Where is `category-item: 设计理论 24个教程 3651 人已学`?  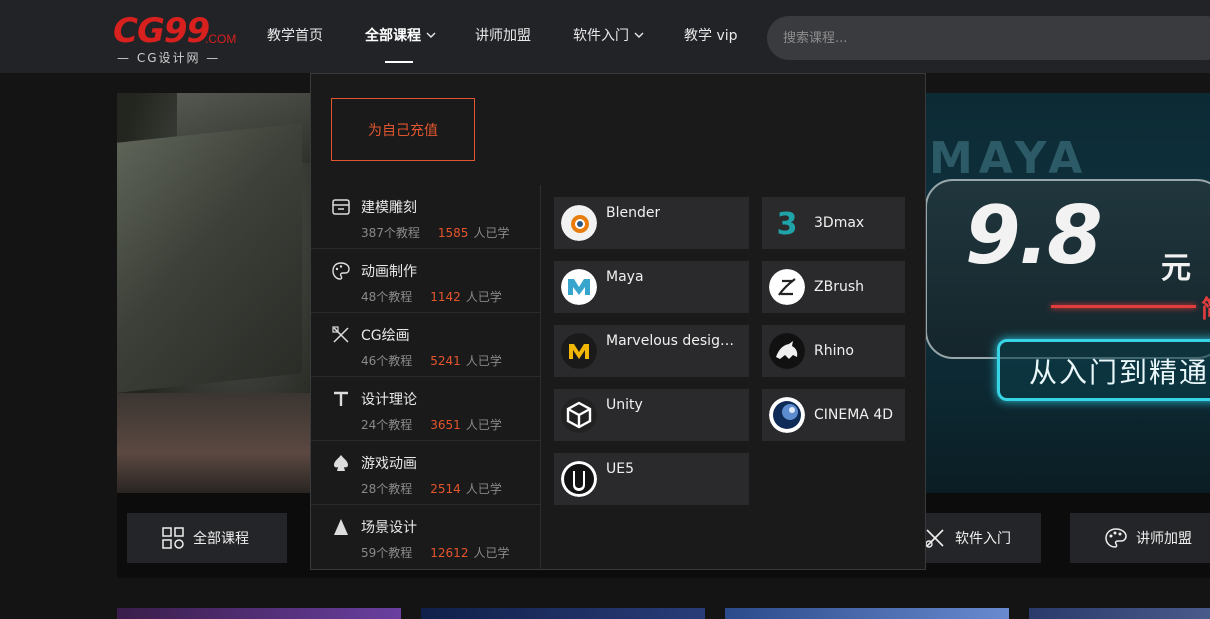 category-item: 设计理论 24个教程 3651 人已学 is located at coordinates (425, 409).